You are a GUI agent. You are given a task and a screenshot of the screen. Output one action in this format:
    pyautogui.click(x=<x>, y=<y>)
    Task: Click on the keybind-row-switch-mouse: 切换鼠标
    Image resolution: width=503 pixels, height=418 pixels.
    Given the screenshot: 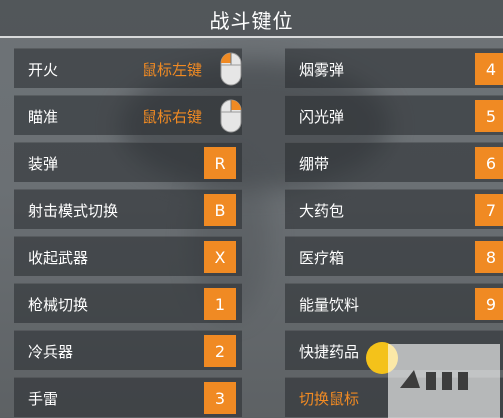 What is the action you would take?
    pyautogui.click(x=394, y=397)
    